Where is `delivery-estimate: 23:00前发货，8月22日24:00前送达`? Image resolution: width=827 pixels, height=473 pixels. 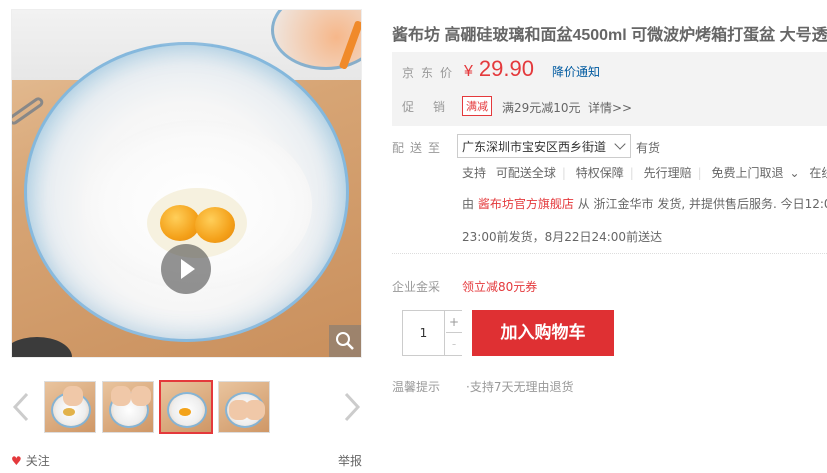
delivery-estimate: 23:00前发货，8月22日24:00前送达 is located at coordinates (562, 237).